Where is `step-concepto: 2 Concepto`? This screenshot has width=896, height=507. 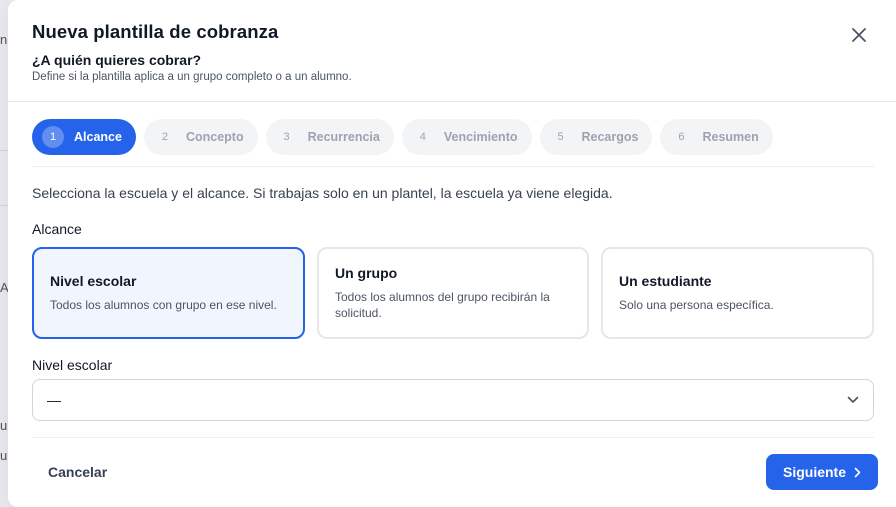 step-concepto: 2 Concepto is located at coordinates (200, 137).